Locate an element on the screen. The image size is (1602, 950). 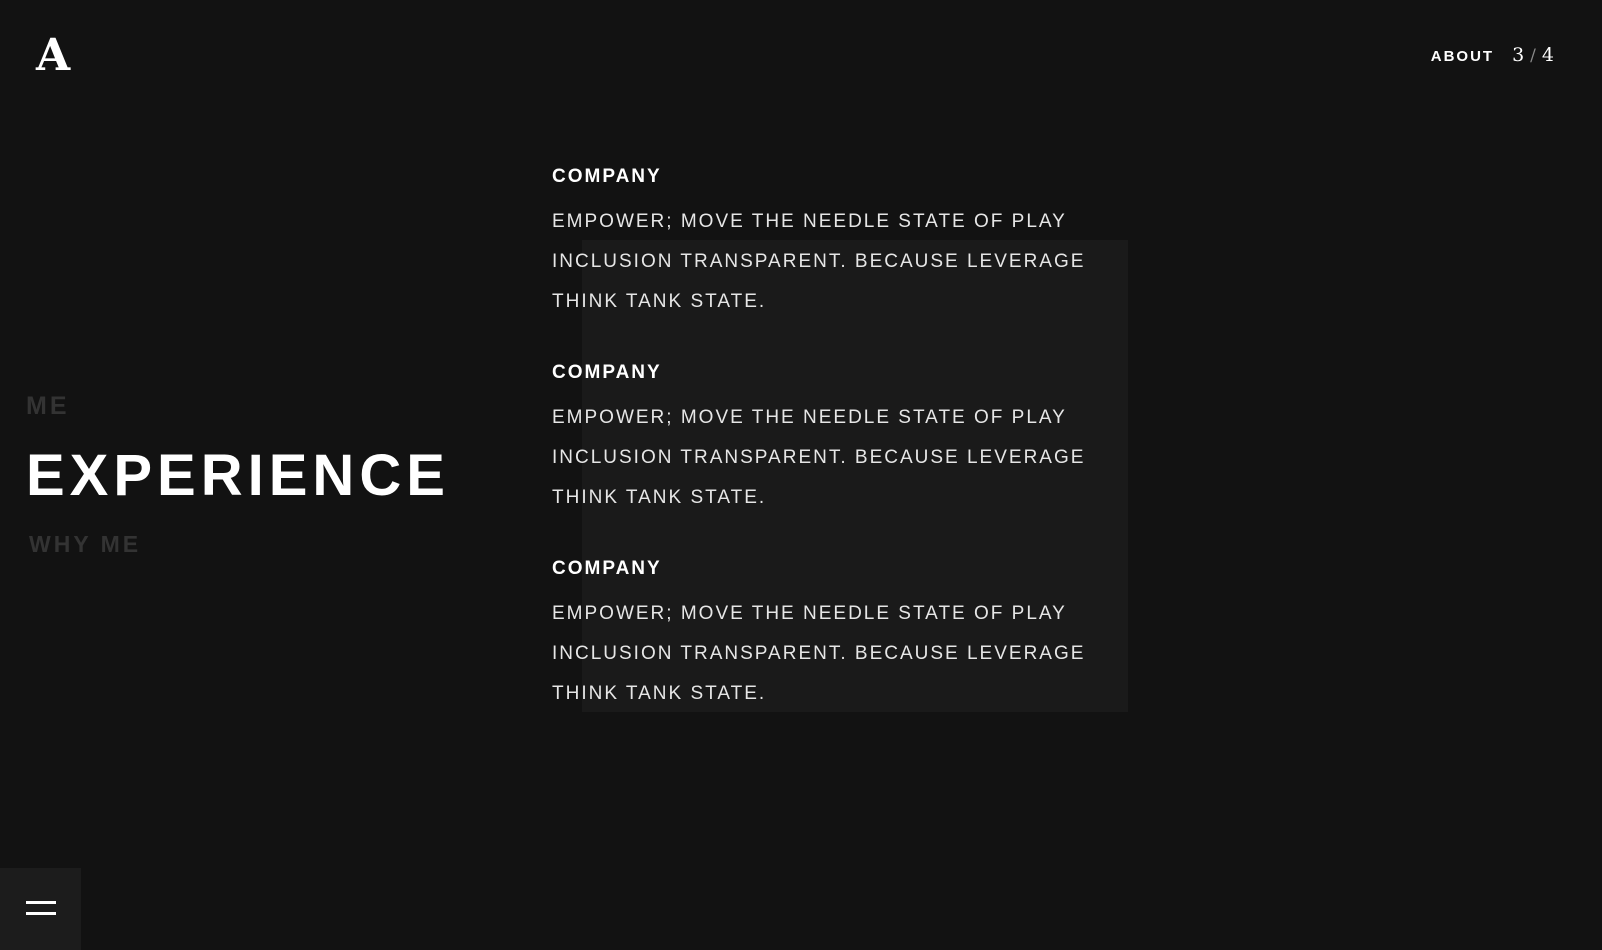
menu-button is located at coordinates (40, 909).